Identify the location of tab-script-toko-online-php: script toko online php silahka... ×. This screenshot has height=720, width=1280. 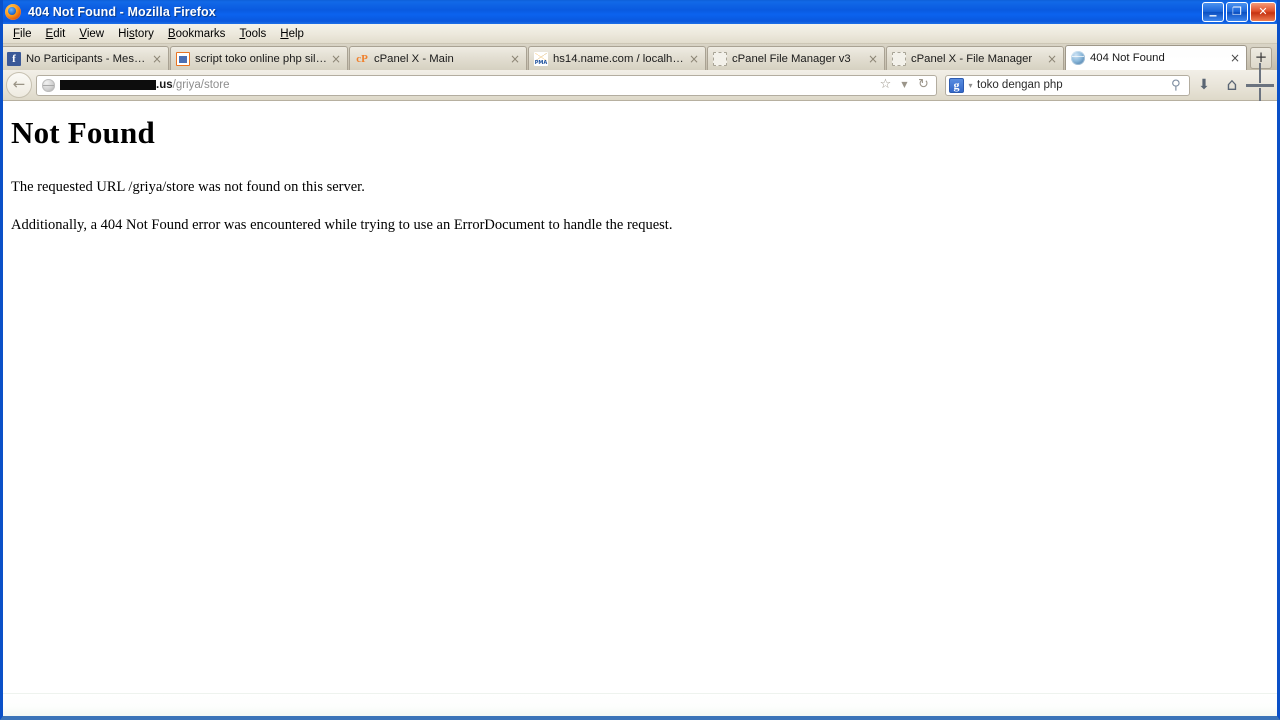
(259, 58).